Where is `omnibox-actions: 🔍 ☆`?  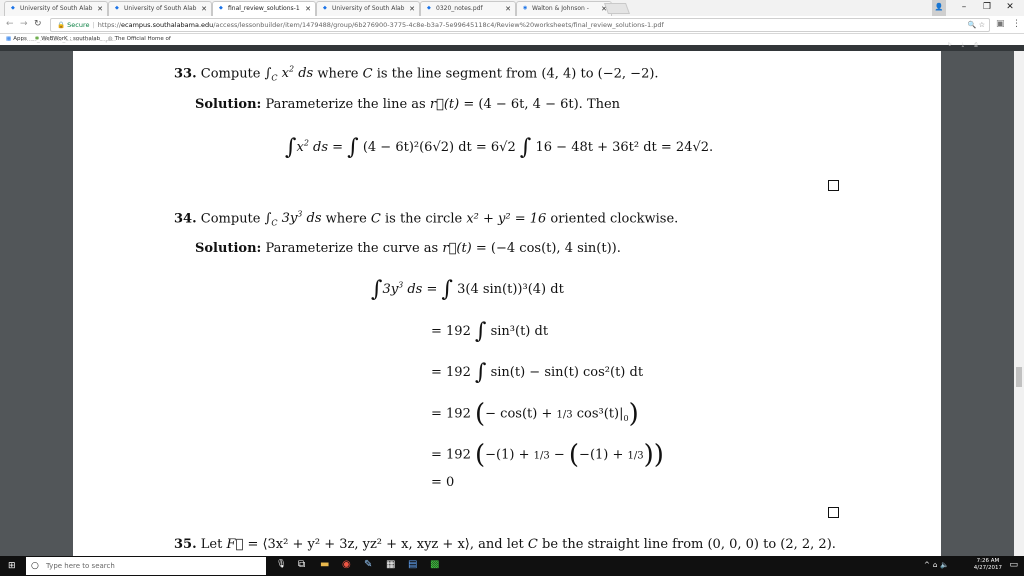 omnibox-actions: 🔍 ☆ is located at coordinates (976, 25).